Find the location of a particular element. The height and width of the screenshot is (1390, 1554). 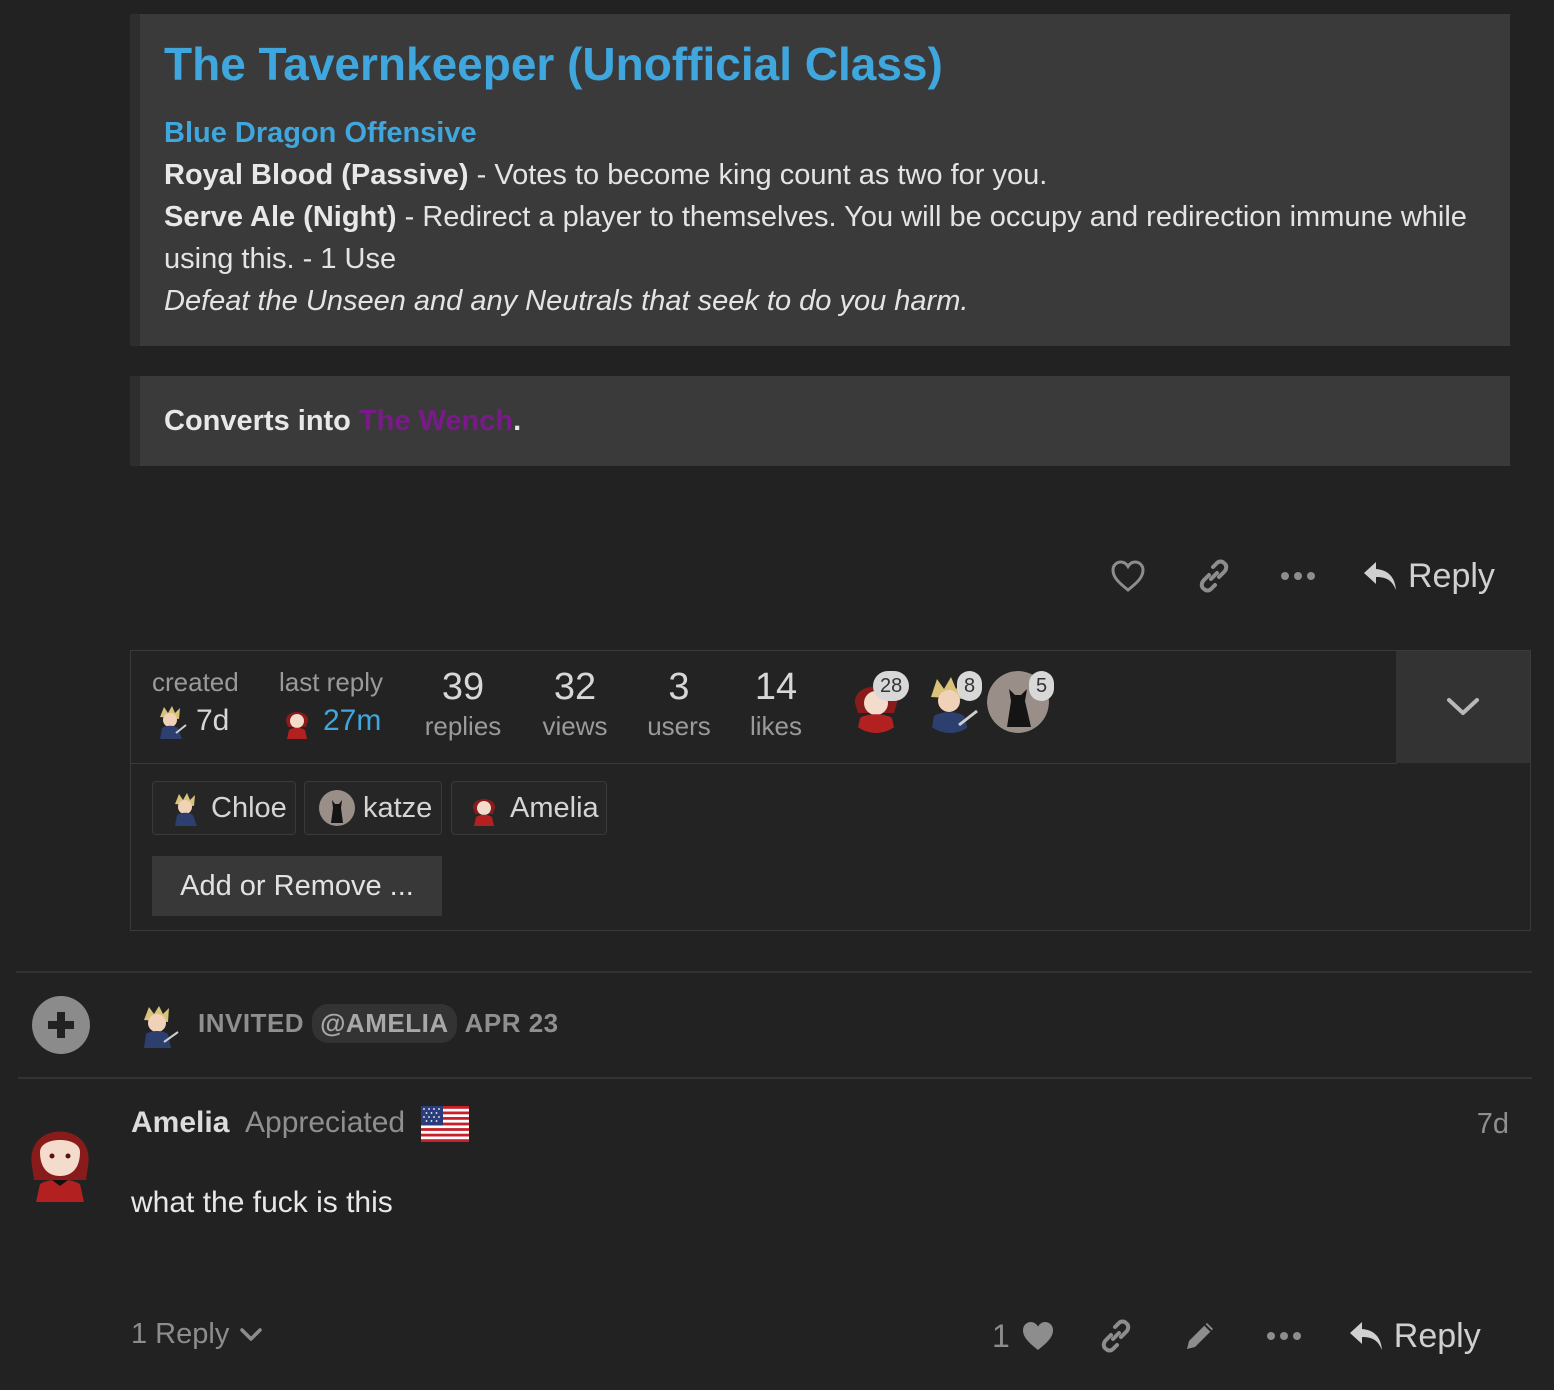

converts-card: Converts into The Wench. is located at coordinates (820, 421).